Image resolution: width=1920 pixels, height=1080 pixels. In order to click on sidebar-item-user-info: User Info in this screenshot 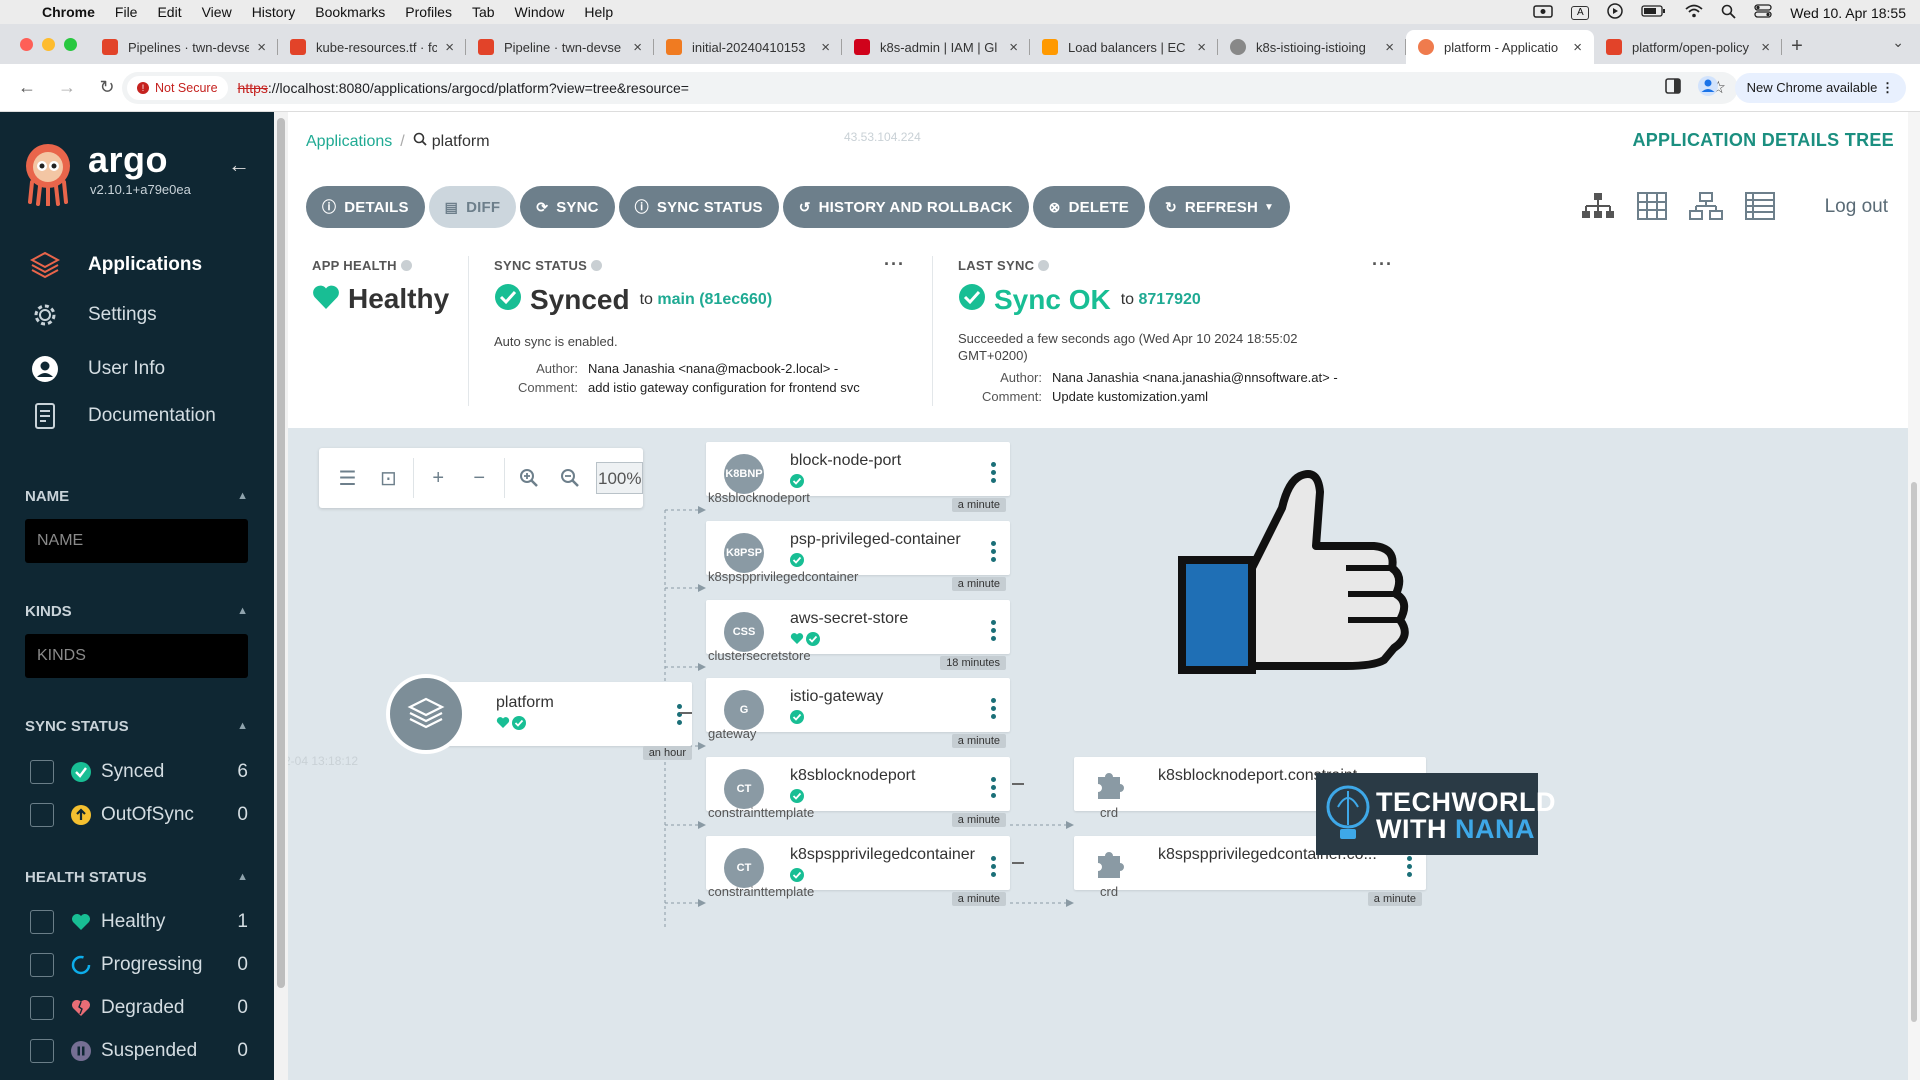, I will do `click(97, 369)`.